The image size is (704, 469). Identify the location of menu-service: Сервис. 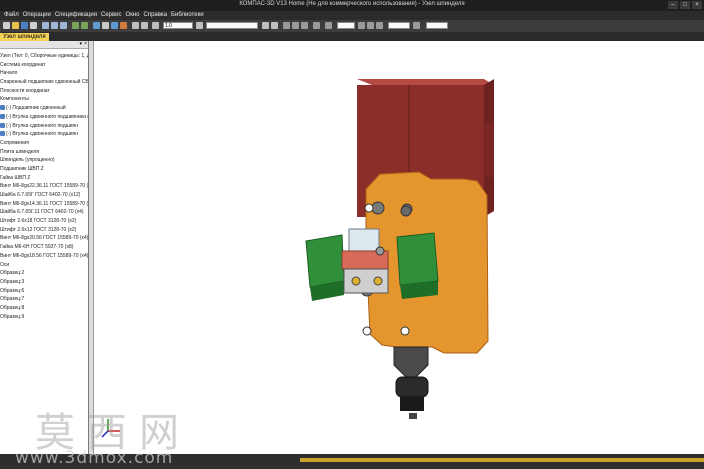
(111, 15).